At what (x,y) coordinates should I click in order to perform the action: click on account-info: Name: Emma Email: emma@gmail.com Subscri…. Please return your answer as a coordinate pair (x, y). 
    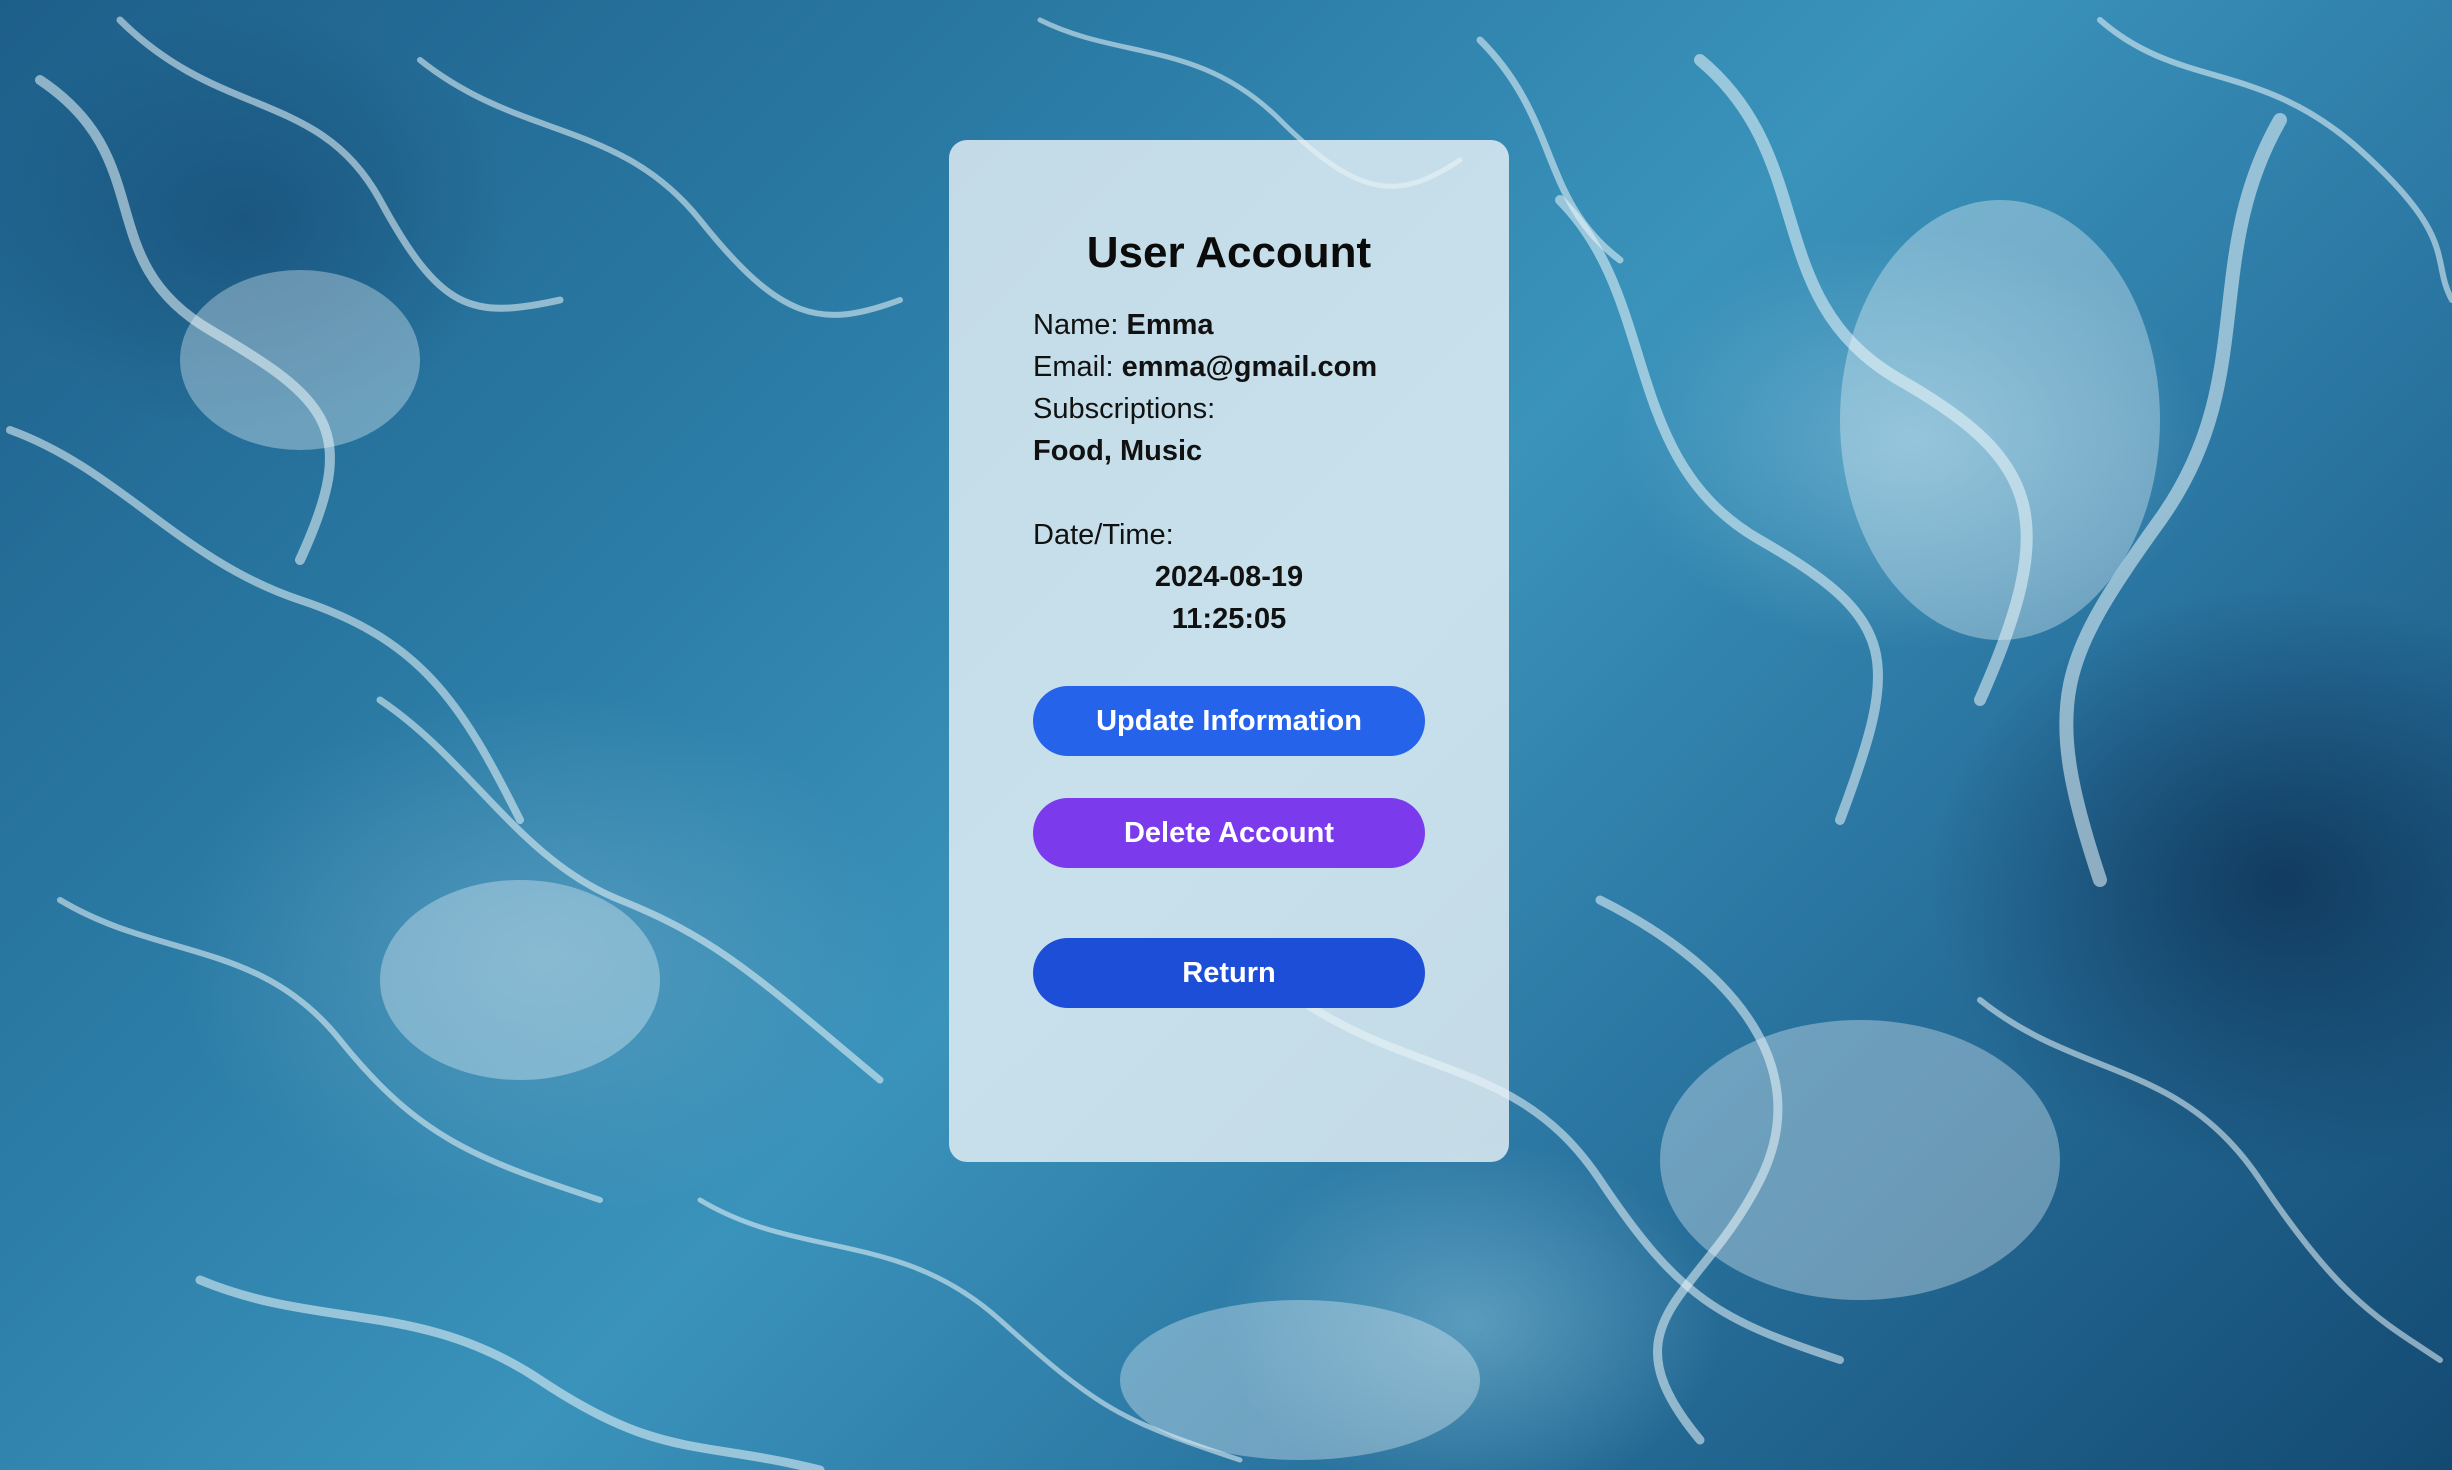
    Looking at the image, I should click on (1229, 430).